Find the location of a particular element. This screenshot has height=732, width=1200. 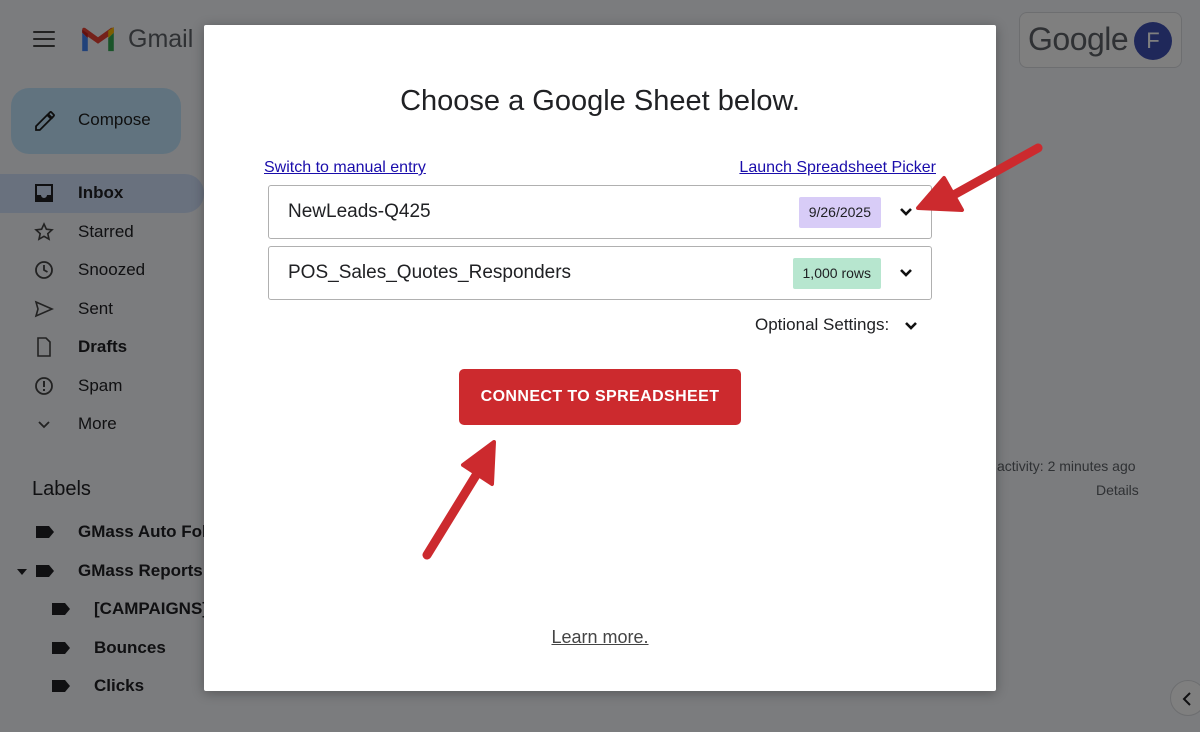

sheet-select-primary: NewLeads-Q425 9/26/2025 is located at coordinates (600, 212).